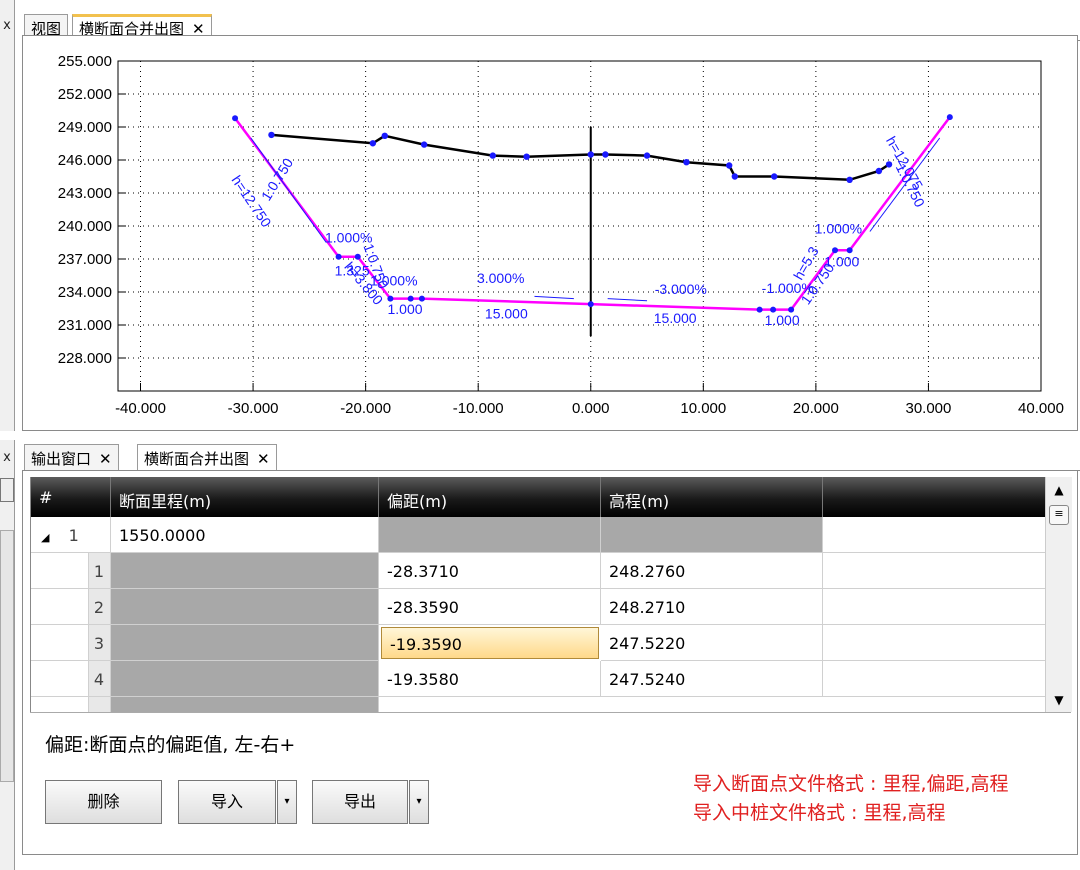 This screenshot has height=870, width=1080. What do you see at coordinates (365, 408) in the screenshot?
I see `x-tick-label: -20.000` at bounding box center [365, 408].